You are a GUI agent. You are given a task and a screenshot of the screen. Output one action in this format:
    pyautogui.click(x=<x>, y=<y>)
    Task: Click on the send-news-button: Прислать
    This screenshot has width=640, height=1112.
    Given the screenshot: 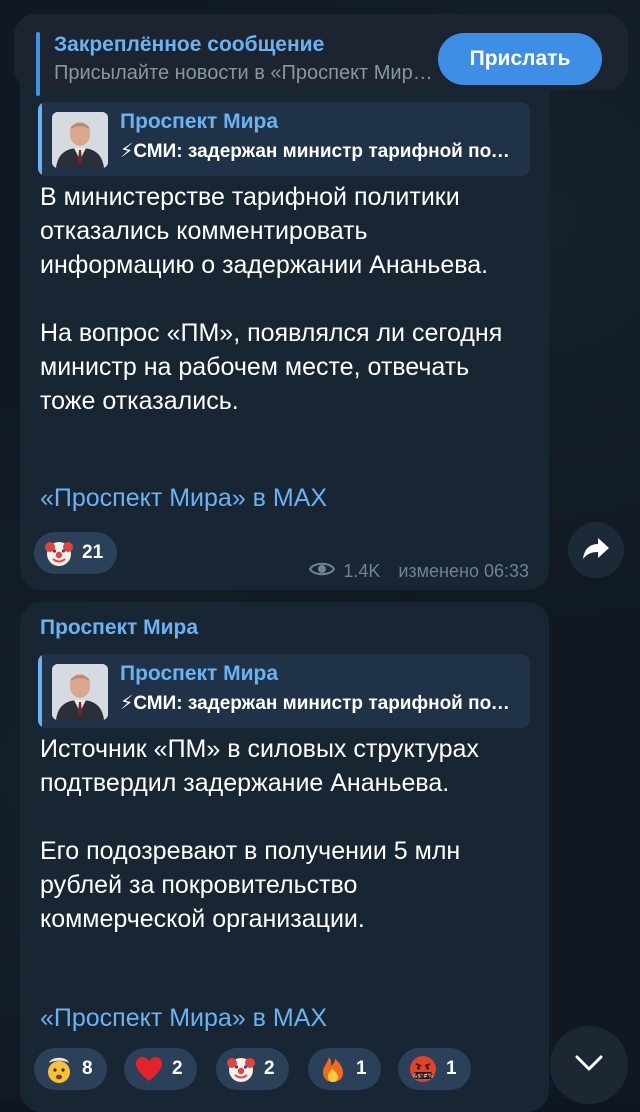 What is the action you would take?
    pyautogui.click(x=520, y=59)
    